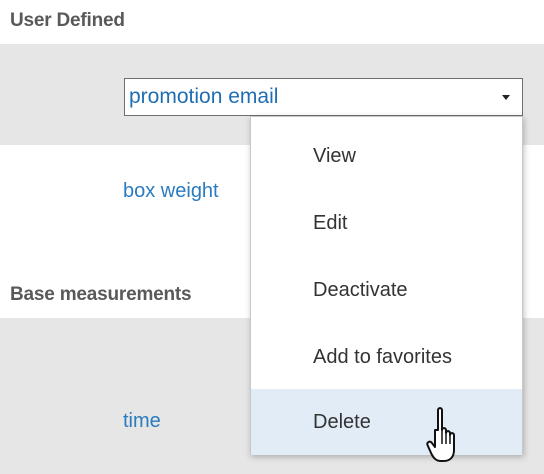  Describe the element at coordinates (101, 294) in the screenshot. I see `section-heading-base-measurements: Base measurements` at that location.